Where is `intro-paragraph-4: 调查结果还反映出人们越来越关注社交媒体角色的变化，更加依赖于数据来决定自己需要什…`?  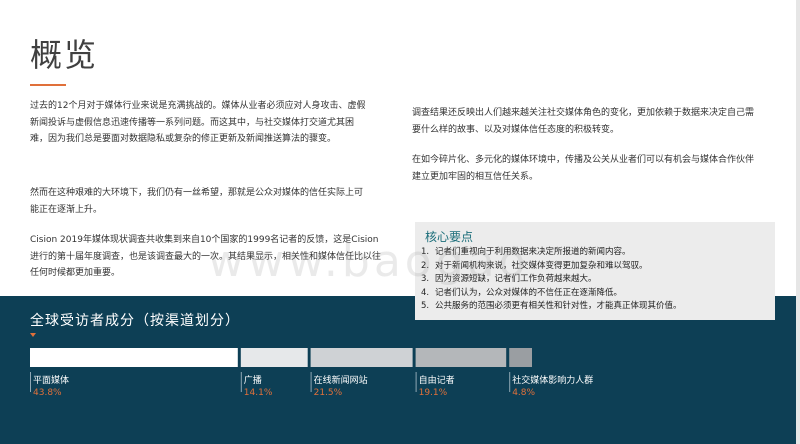
intro-paragraph-4: 调查结果还反映出人们越来越关注社交媒体角色的变化，更加依赖于数据来决定自己需要什… is located at coordinates (583, 121).